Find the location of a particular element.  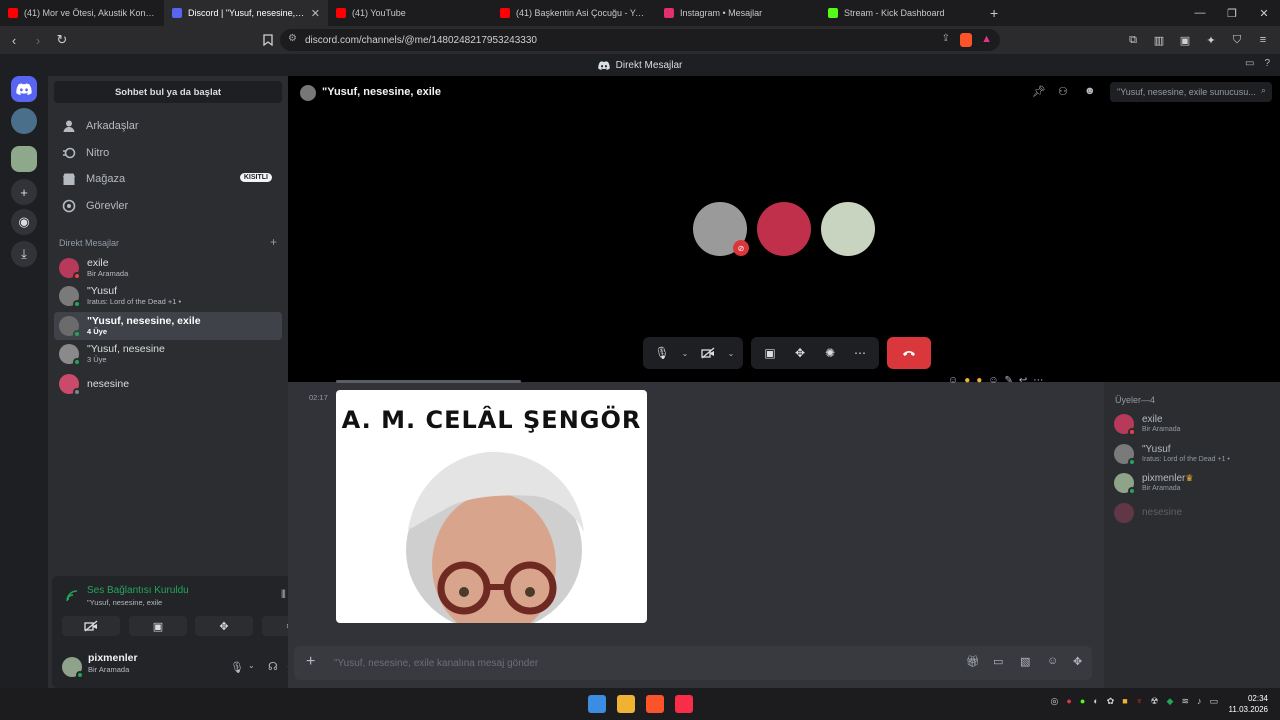

noise-suppression-icon: ⦀ is located at coordinates (283, 595).